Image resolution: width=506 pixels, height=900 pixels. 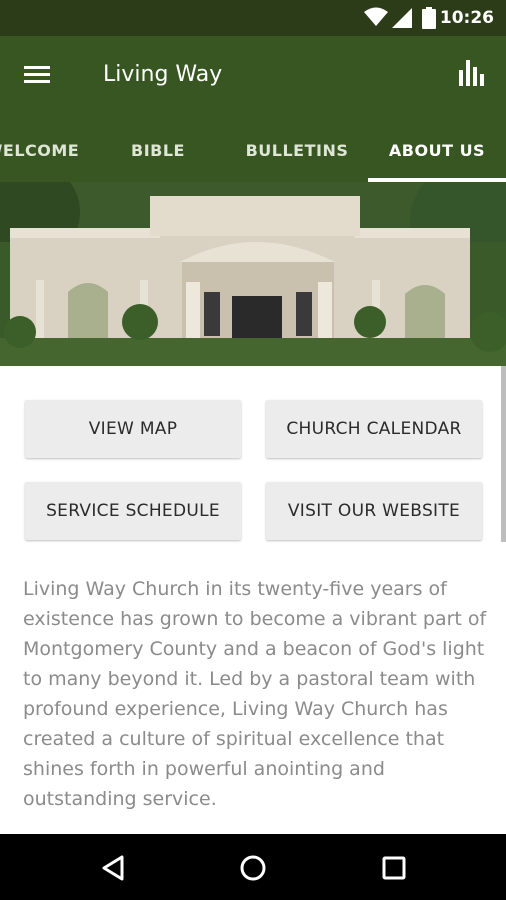 What do you see at coordinates (437, 150) in the screenshot?
I see `tab-about-us: ABOUT US` at bounding box center [437, 150].